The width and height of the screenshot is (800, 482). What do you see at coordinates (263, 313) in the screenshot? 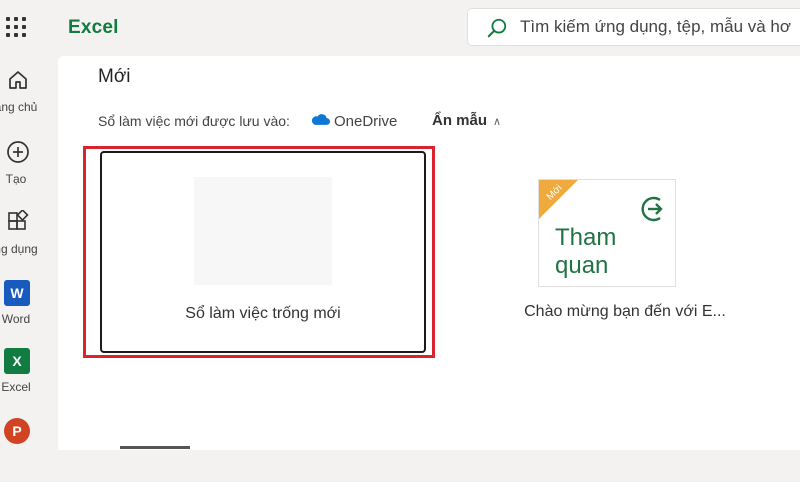
I see `blank-workbook-caption: Sổ làm việc trống mới` at bounding box center [263, 313].